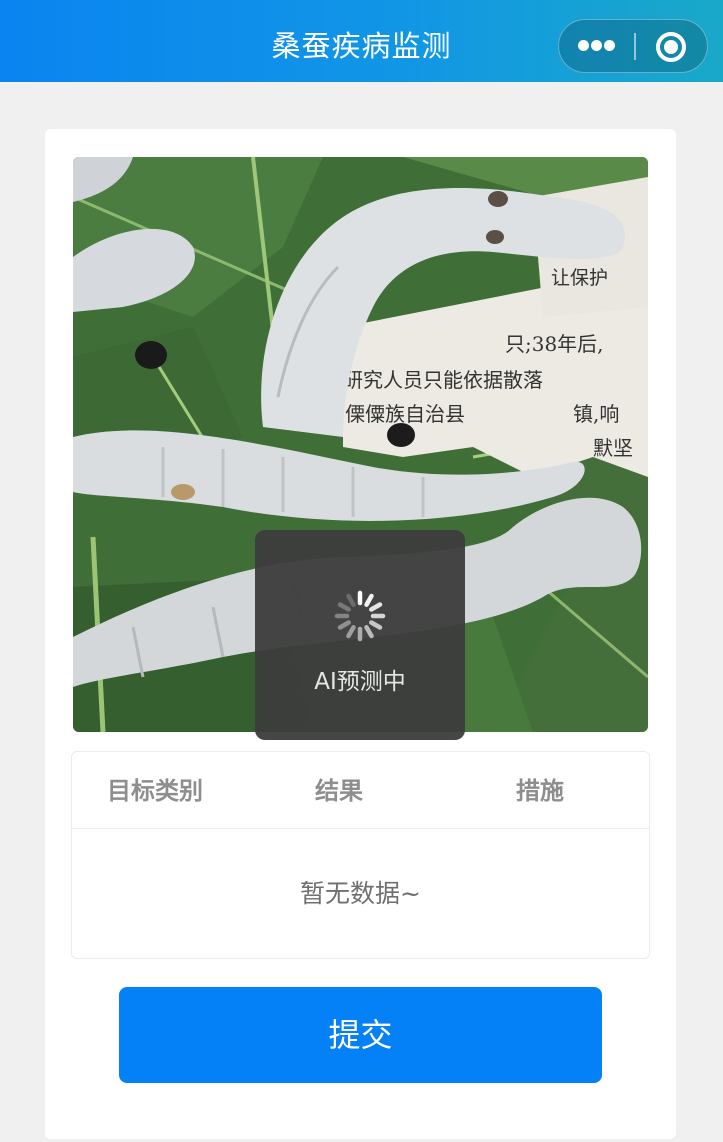 This screenshot has height=1142, width=723. Describe the element at coordinates (360, 855) in the screenshot. I see `result-table: 目标类别 结果 措施 暂无数据~` at that location.